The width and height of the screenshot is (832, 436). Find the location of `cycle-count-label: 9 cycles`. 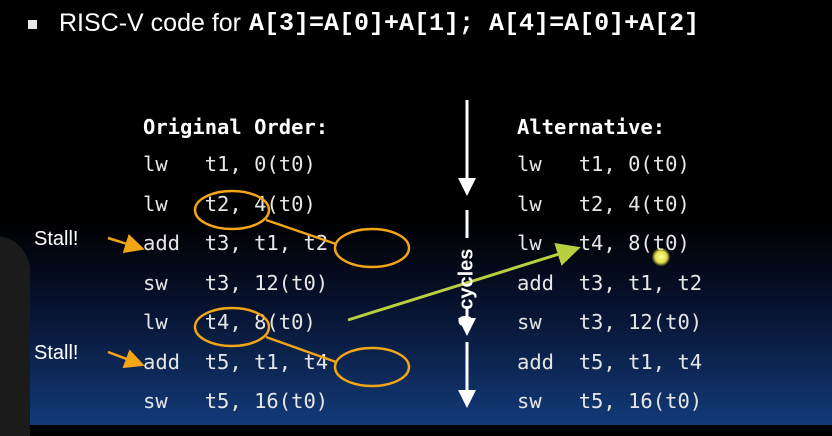

cycle-count-label: 9 cycles is located at coordinates (467, 287).